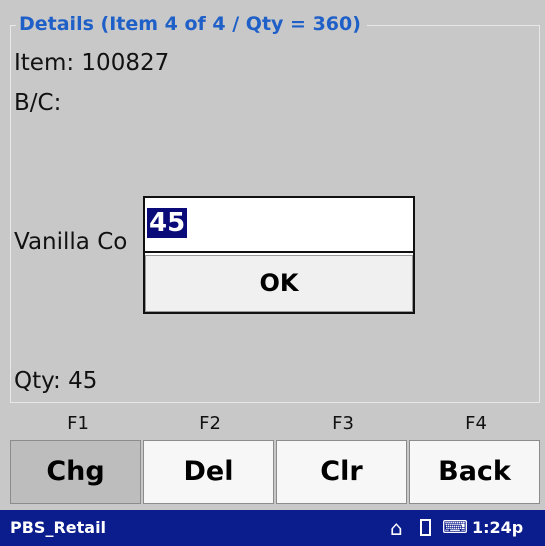  What do you see at coordinates (341, 472) in the screenshot?
I see `clr-button: Clr` at bounding box center [341, 472].